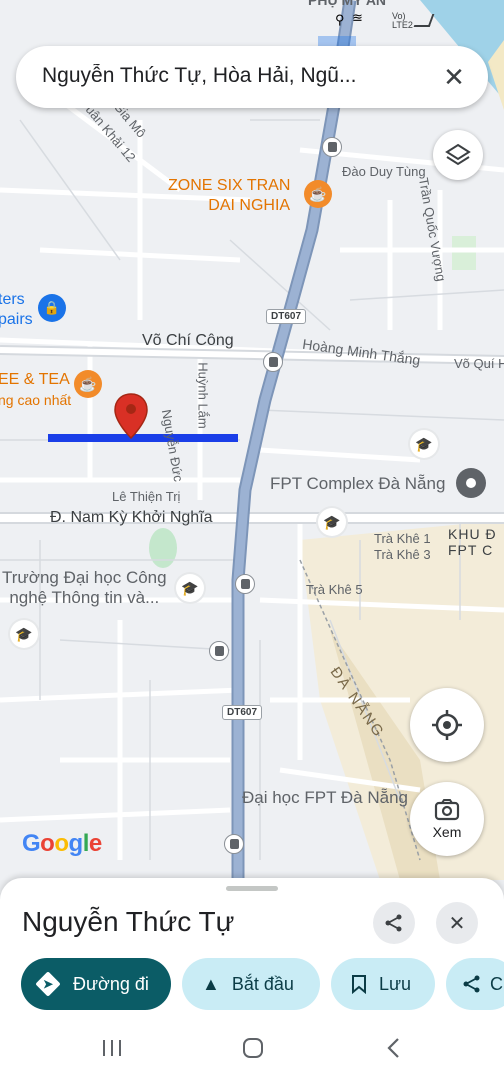 The image size is (504, 1080). I want to click on layers-button, so click(458, 155).